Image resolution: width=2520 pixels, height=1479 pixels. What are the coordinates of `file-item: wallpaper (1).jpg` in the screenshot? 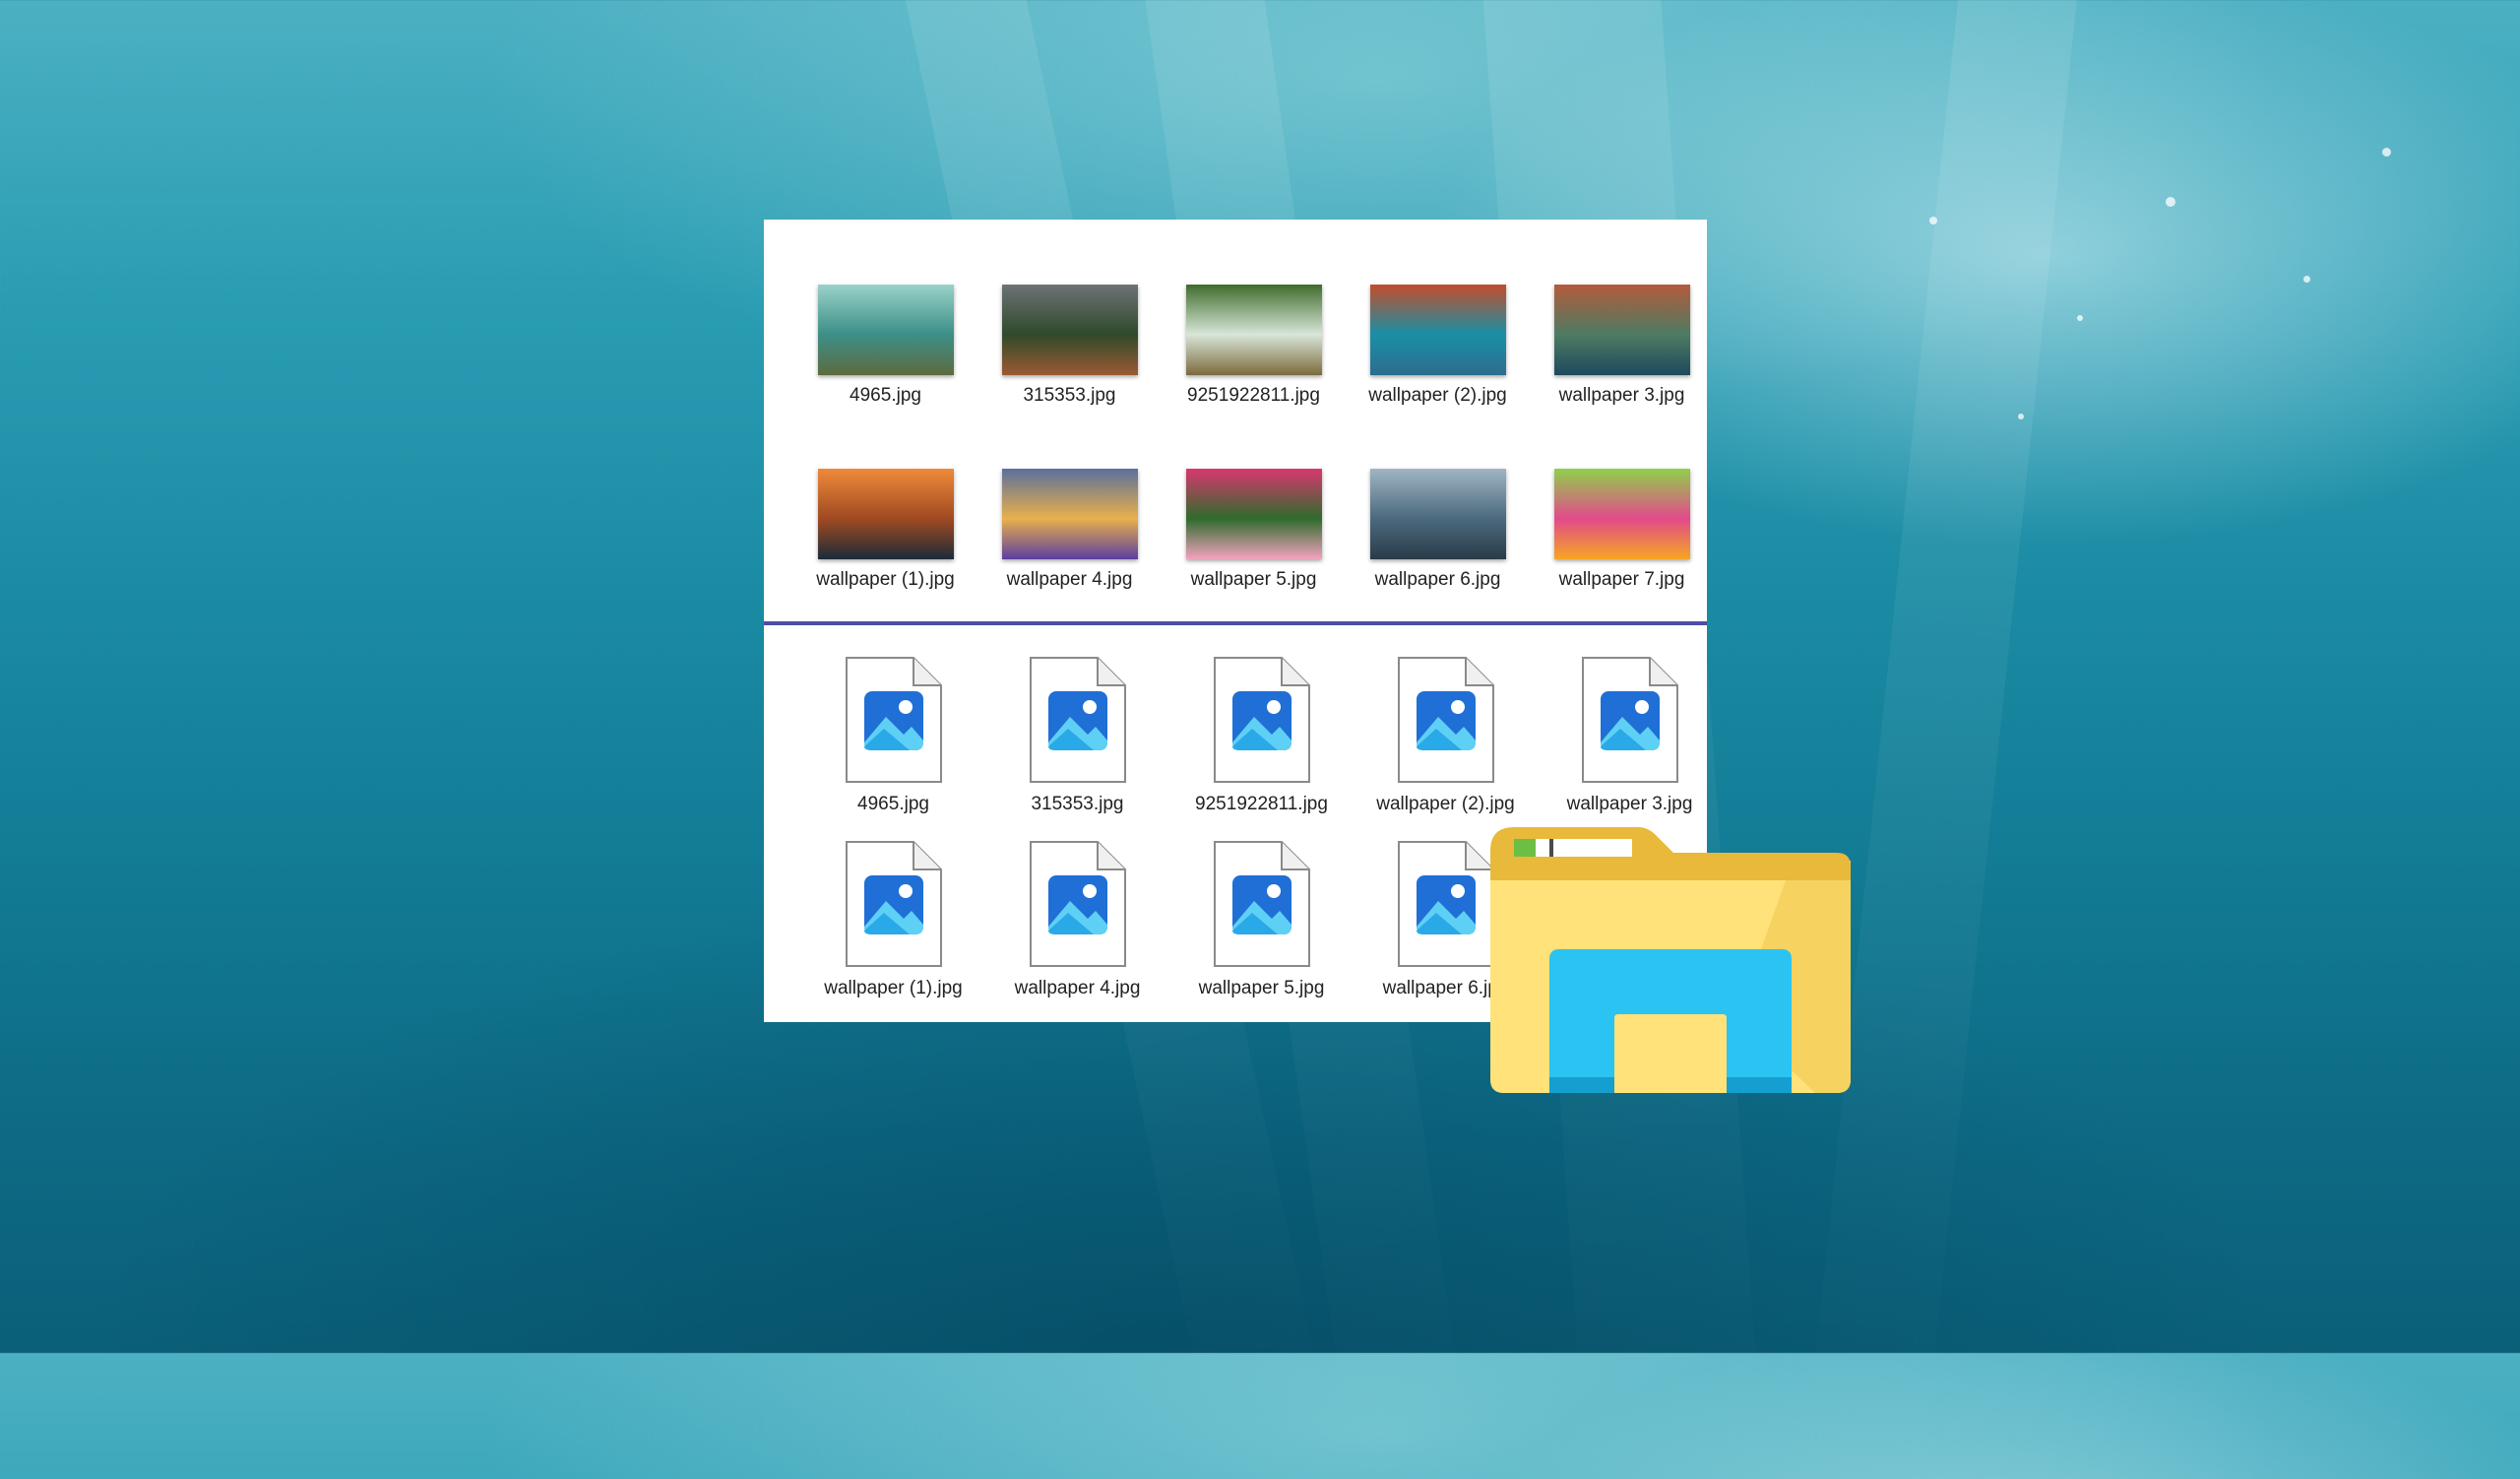 It's located at (893, 932).